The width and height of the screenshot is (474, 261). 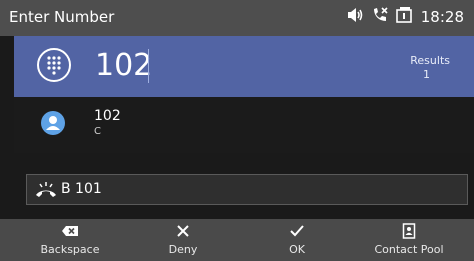 I want to click on check-icon, so click(x=297, y=232).